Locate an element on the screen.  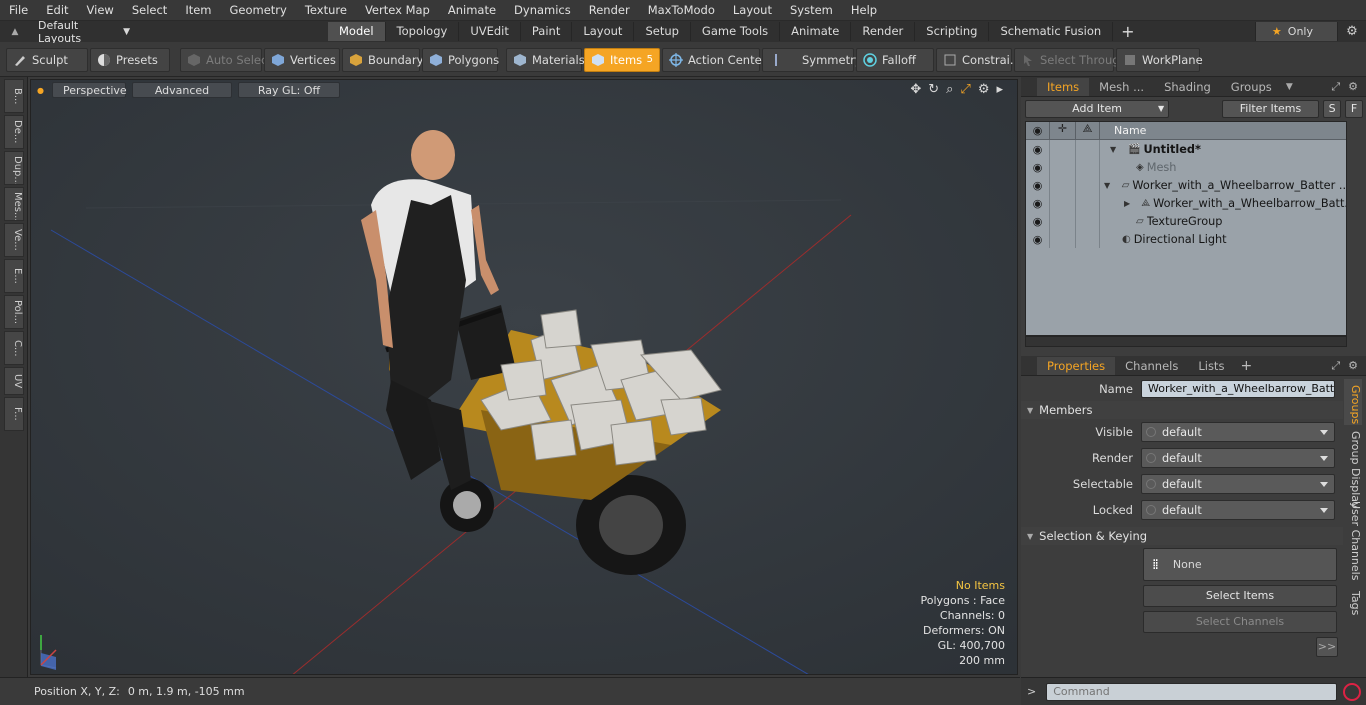
tab-uvedit: UVEdit is located at coordinates (490, 31).